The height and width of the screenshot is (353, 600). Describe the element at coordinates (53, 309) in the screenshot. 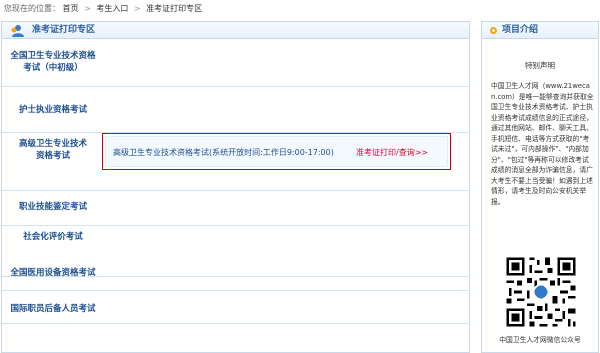

I see `category-label: 国际职员后备人员考试` at that location.